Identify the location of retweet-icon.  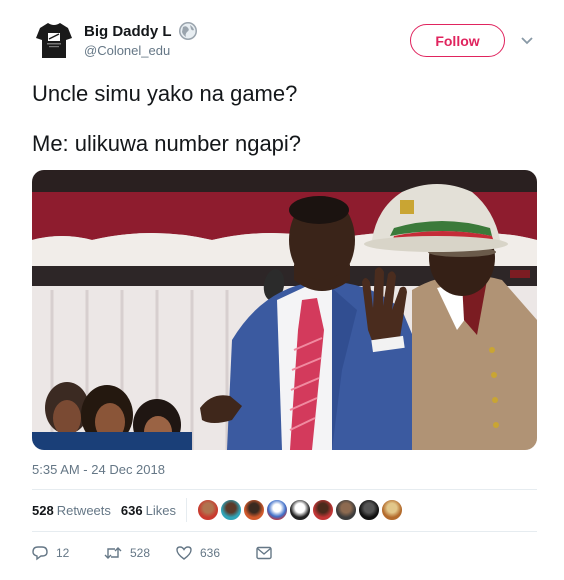
(113, 553).